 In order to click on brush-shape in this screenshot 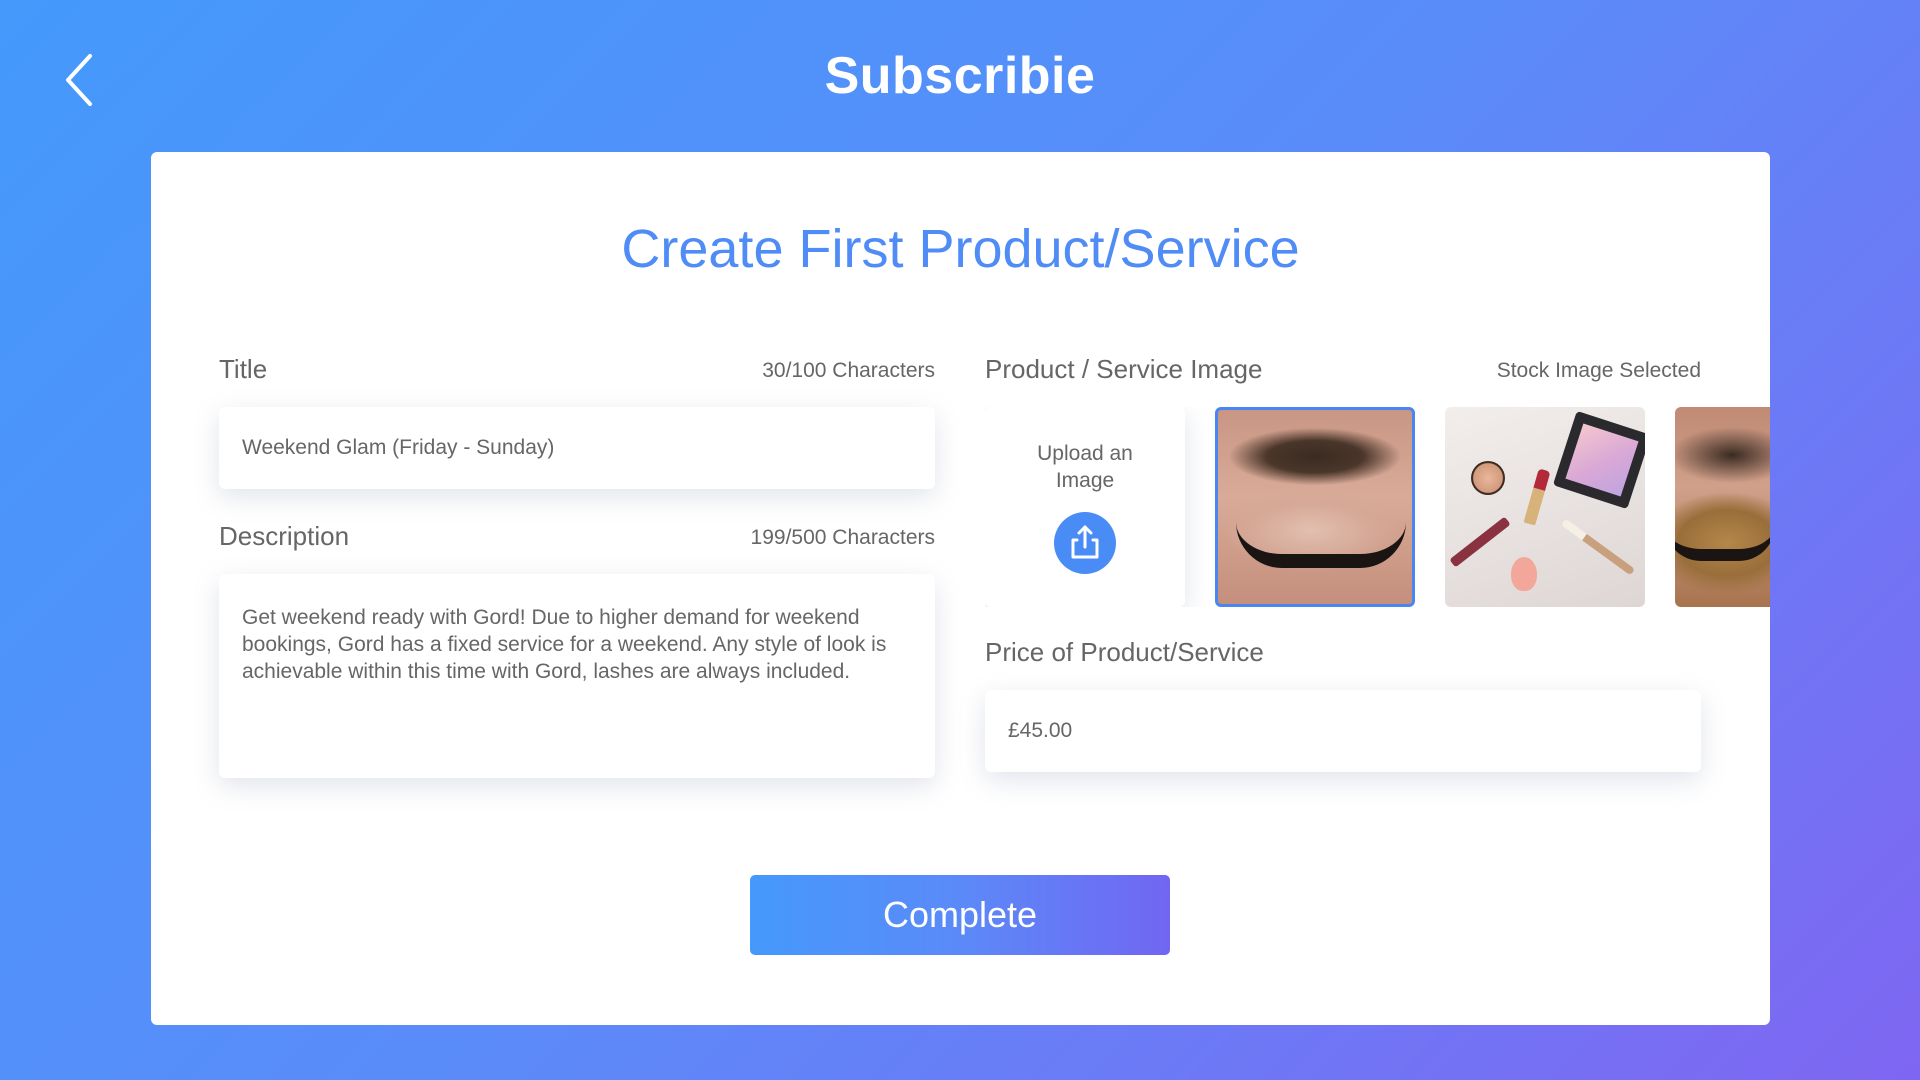, I will do `click(1598, 547)`.